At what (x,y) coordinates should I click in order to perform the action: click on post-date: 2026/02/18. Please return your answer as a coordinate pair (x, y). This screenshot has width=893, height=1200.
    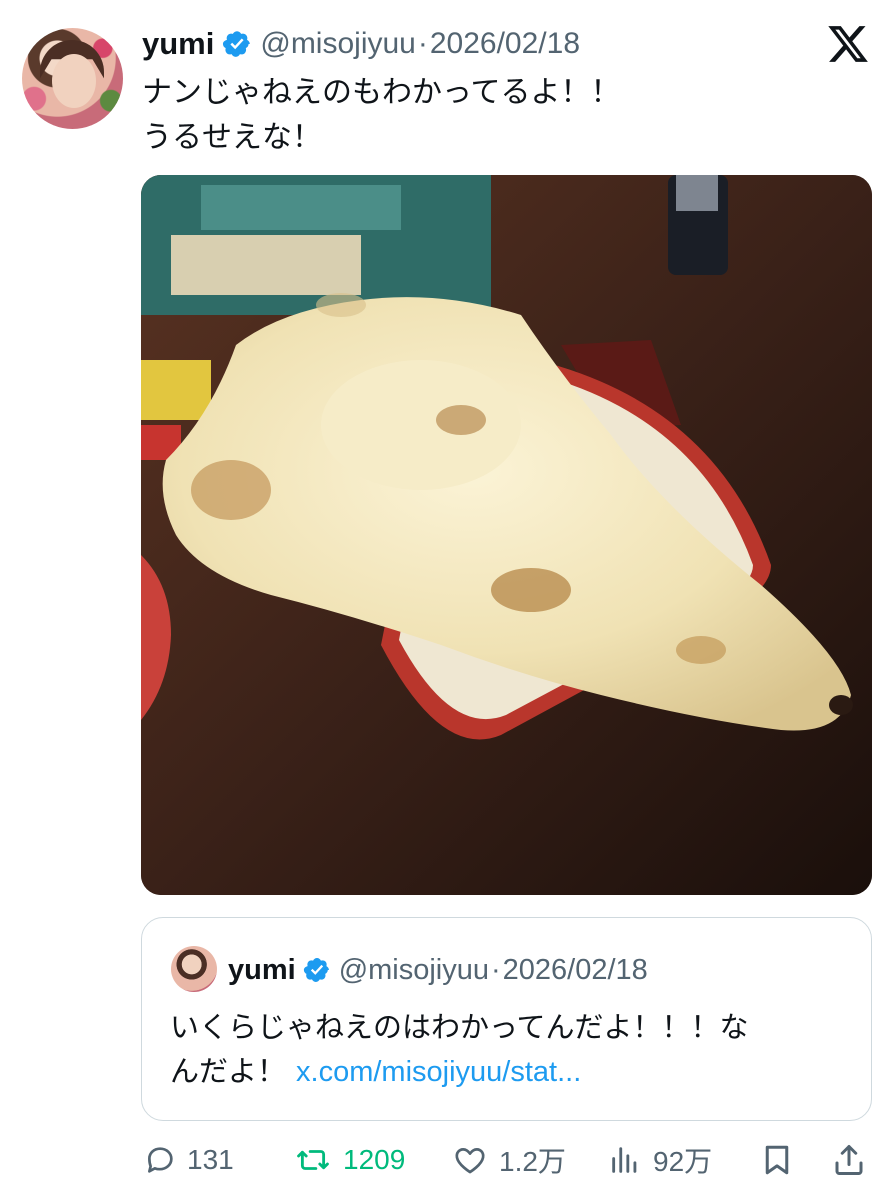
    Looking at the image, I should click on (505, 44).